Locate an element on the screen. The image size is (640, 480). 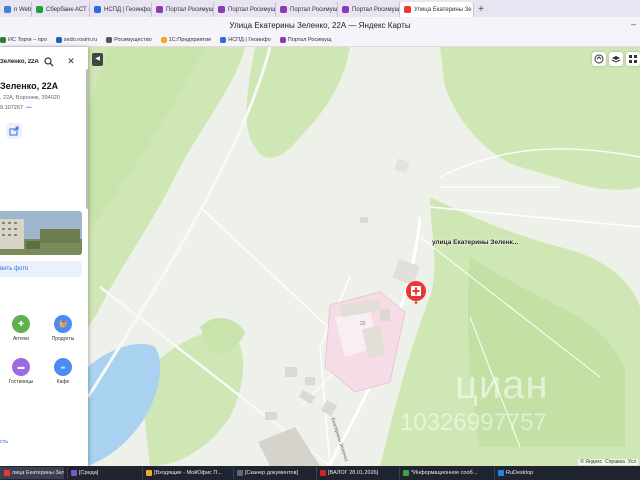
browser-tab: Сбербанк-АСТ - элек is located at coordinates (61, 9).